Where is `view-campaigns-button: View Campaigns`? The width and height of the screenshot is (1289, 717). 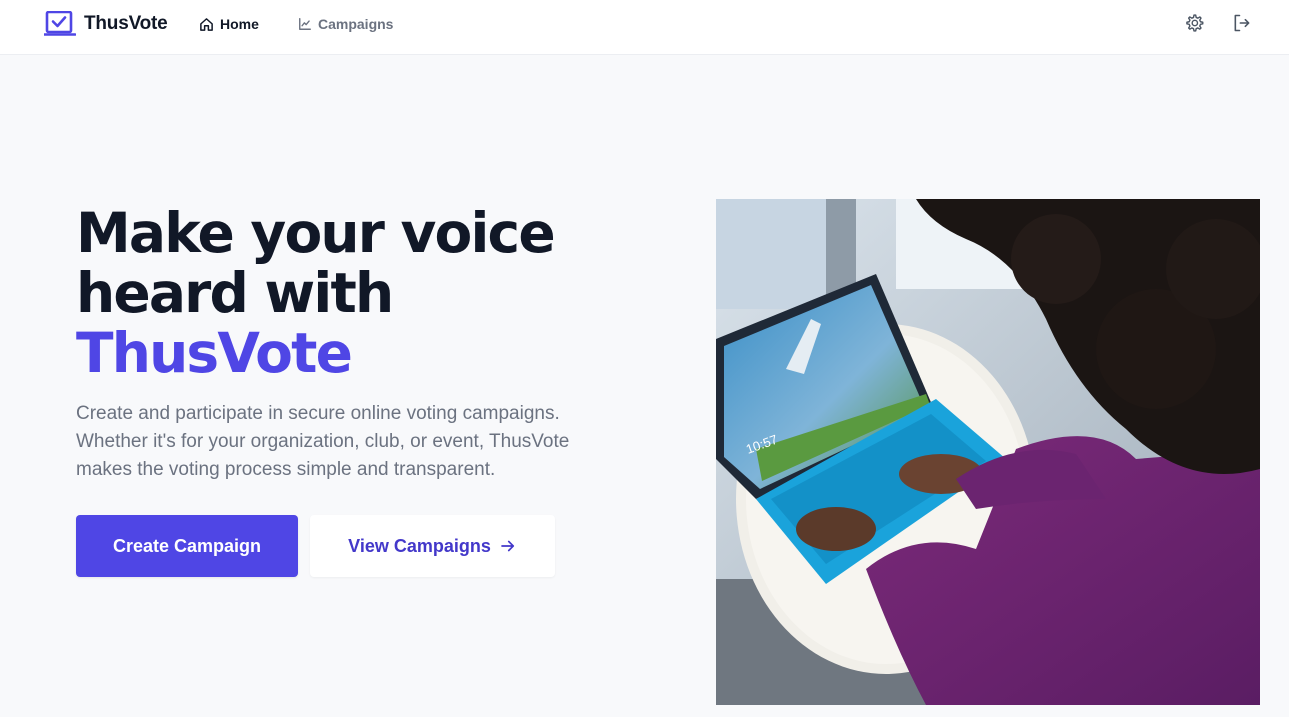 view-campaigns-button: View Campaigns is located at coordinates (432, 546).